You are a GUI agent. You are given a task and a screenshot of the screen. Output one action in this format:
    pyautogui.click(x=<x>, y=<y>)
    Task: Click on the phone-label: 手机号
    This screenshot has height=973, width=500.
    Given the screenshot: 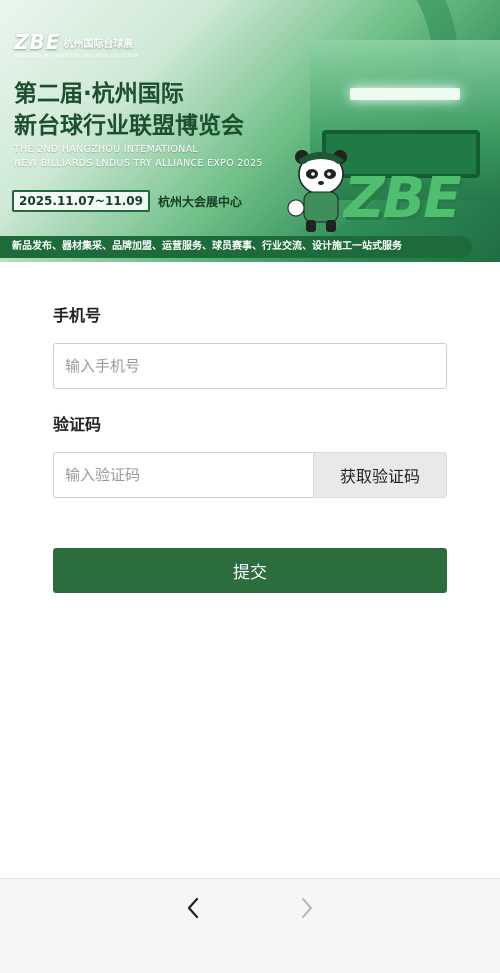 What is the action you would take?
    pyautogui.click(x=77, y=315)
    